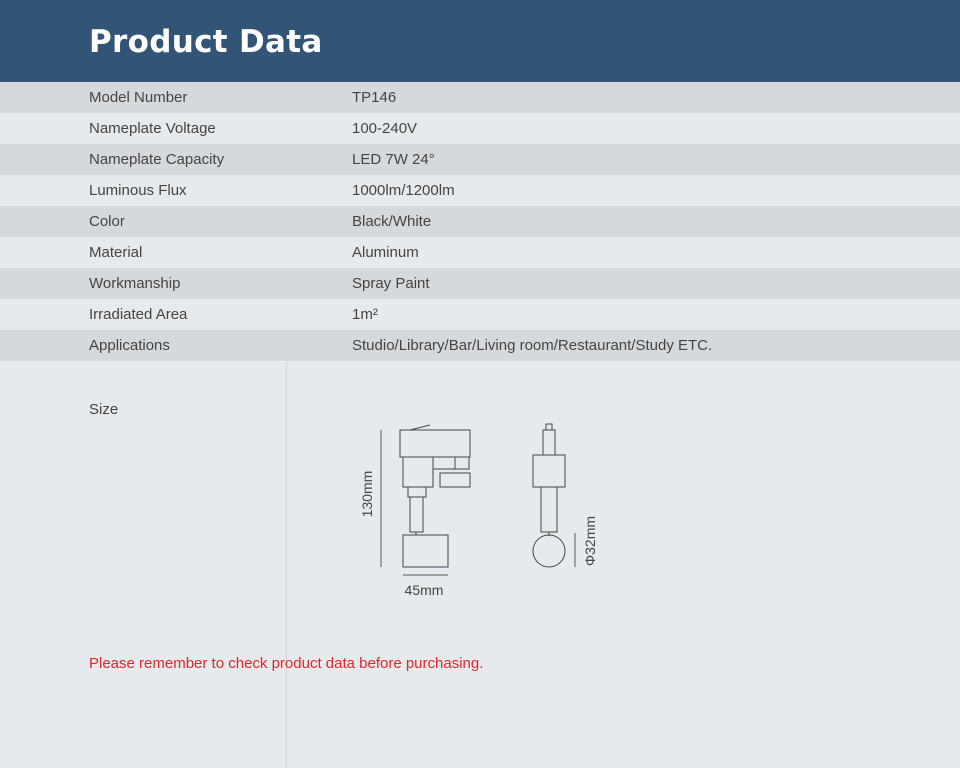  What do you see at coordinates (138, 314) in the screenshot?
I see `spec-label: Irradiated Area` at bounding box center [138, 314].